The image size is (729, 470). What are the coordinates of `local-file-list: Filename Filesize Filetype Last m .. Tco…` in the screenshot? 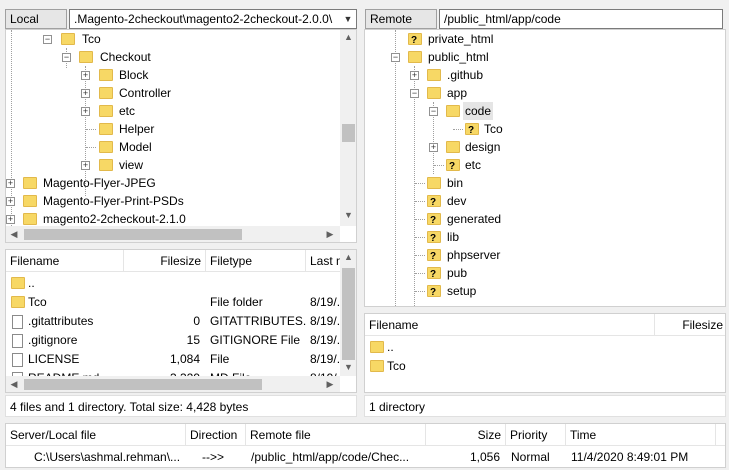 It's located at (181, 321).